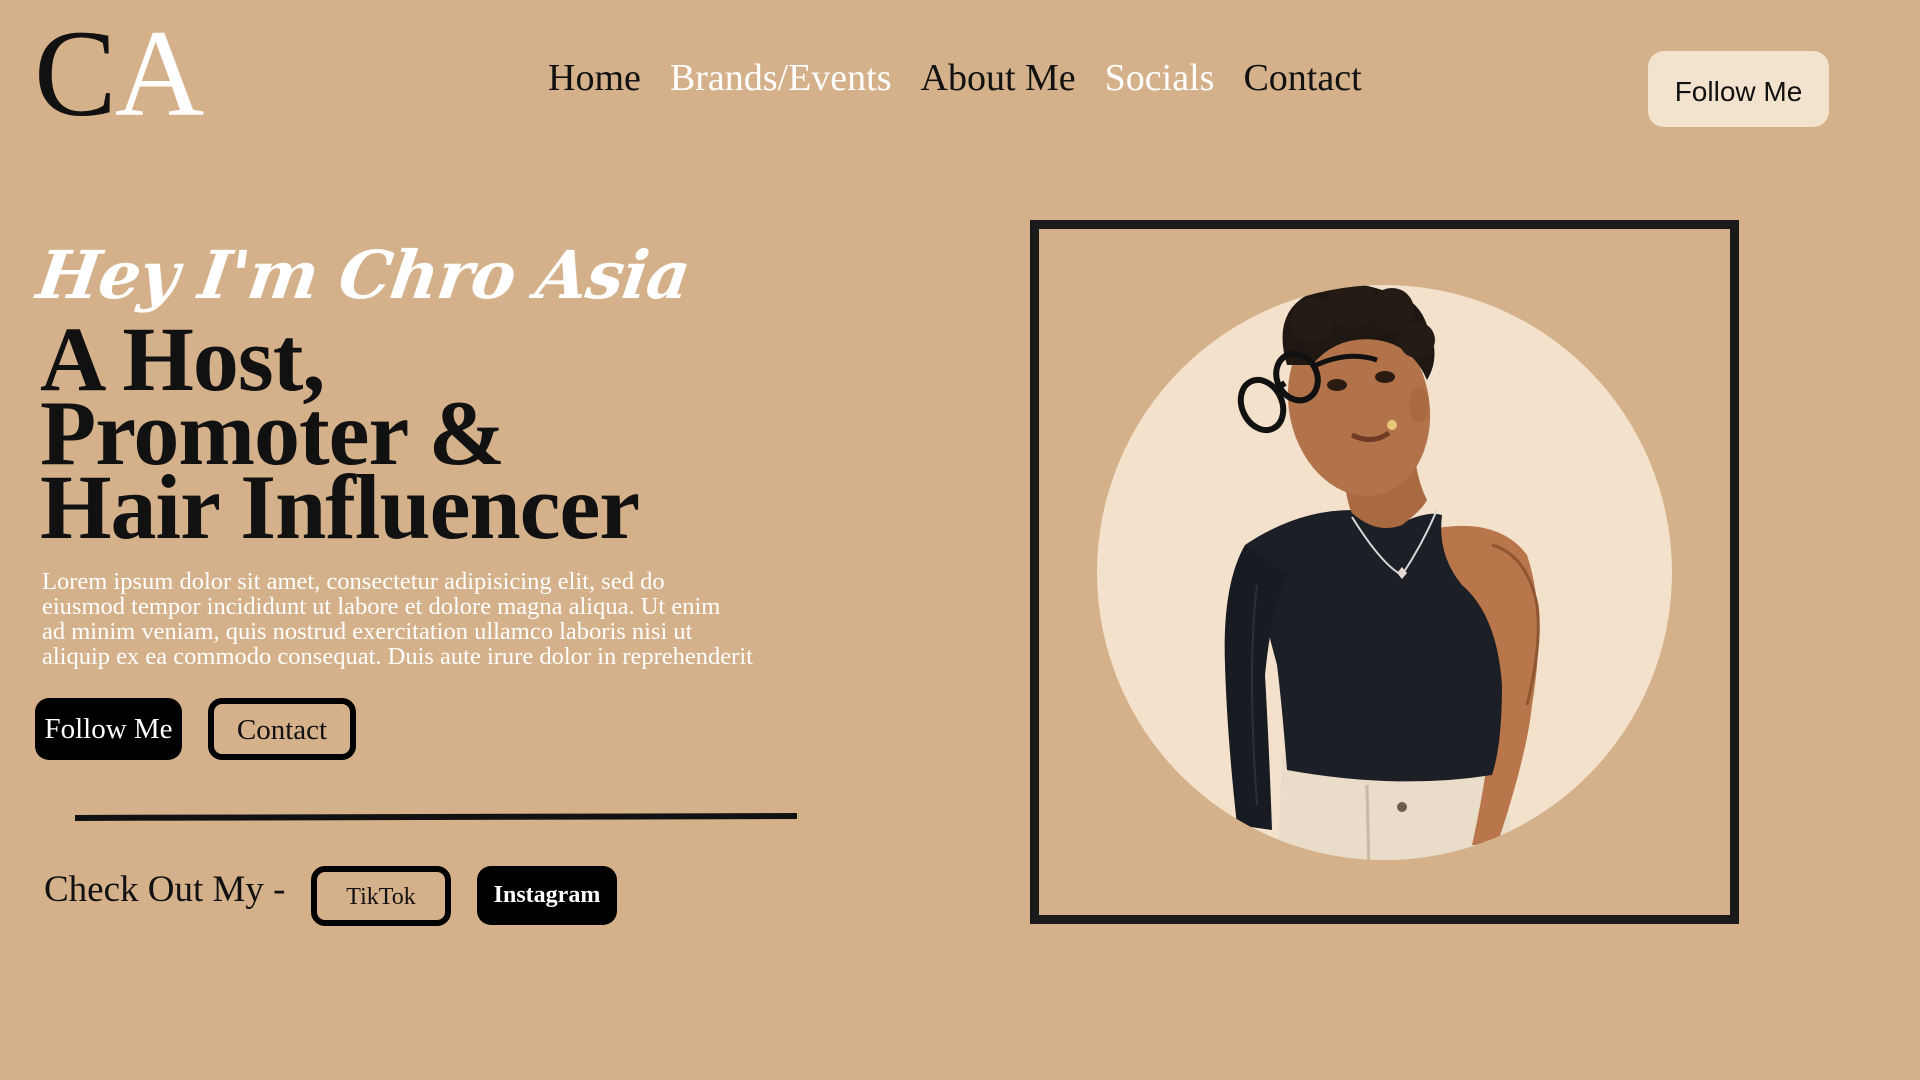 The width and height of the screenshot is (1920, 1080). I want to click on person-portrait-photo, so click(1382, 572).